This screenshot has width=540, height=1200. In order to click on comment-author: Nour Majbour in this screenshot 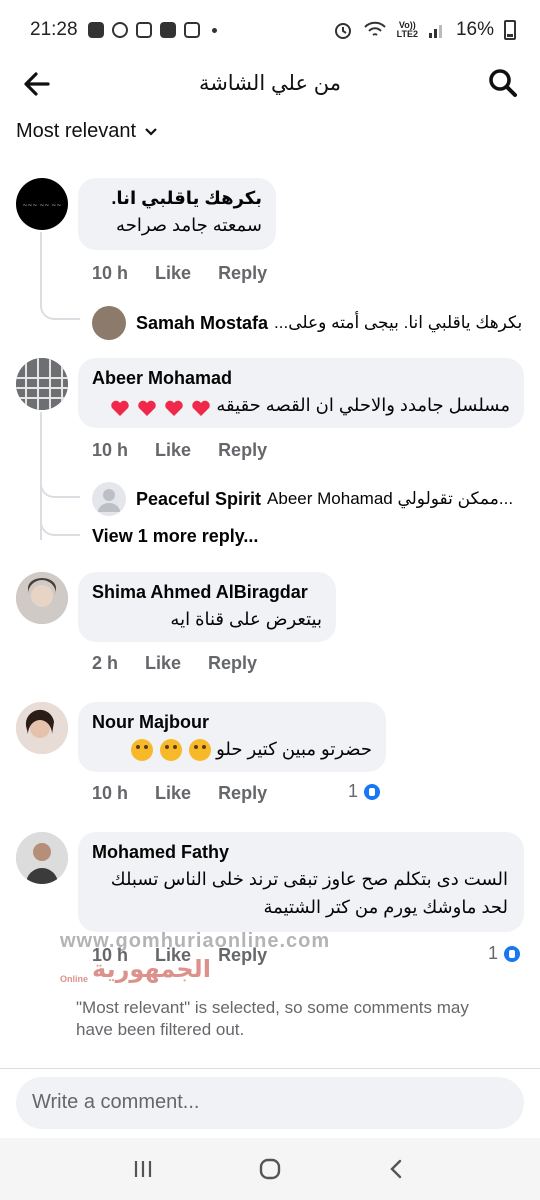, I will do `click(232, 722)`.